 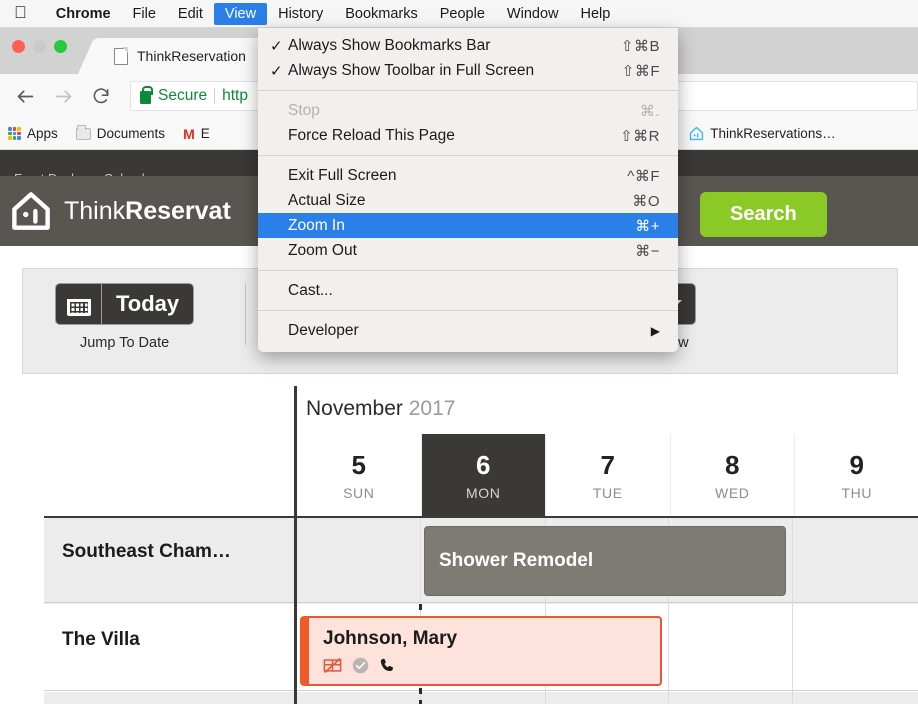 What do you see at coordinates (763, 214) in the screenshot?
I see `search-button: Search` at bounding box center [763, 214].